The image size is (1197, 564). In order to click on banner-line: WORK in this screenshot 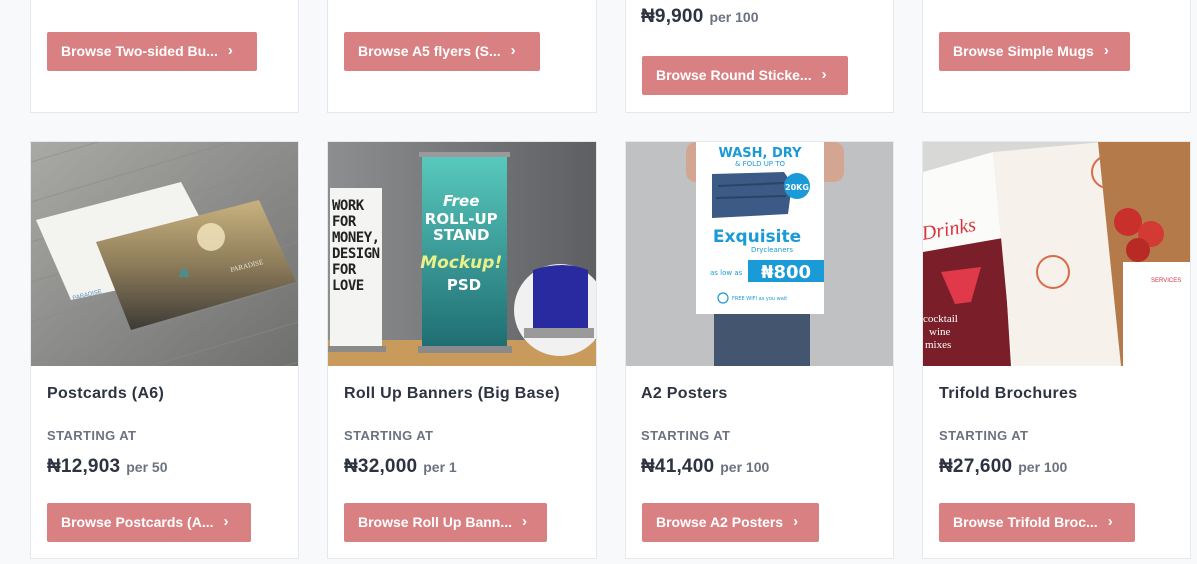, I will do `click(348, 206)`.